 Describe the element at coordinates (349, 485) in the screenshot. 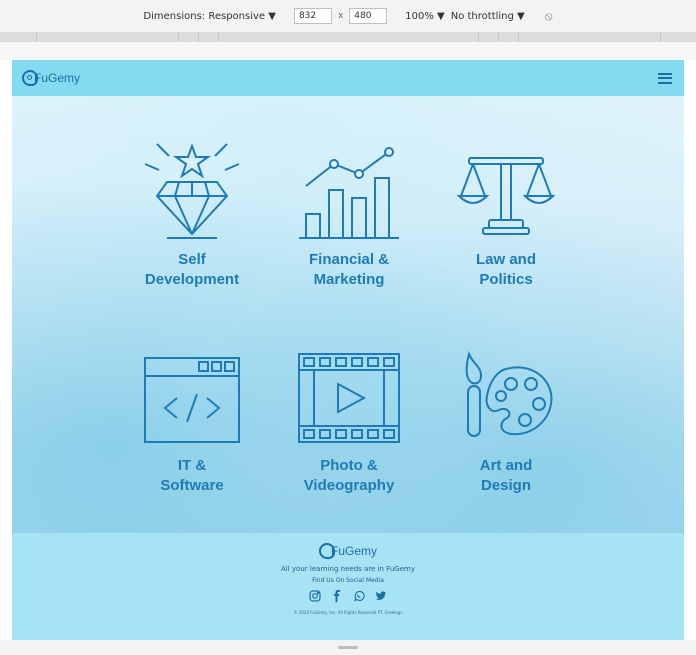

I see `category-title-line2: Videography` at that location.